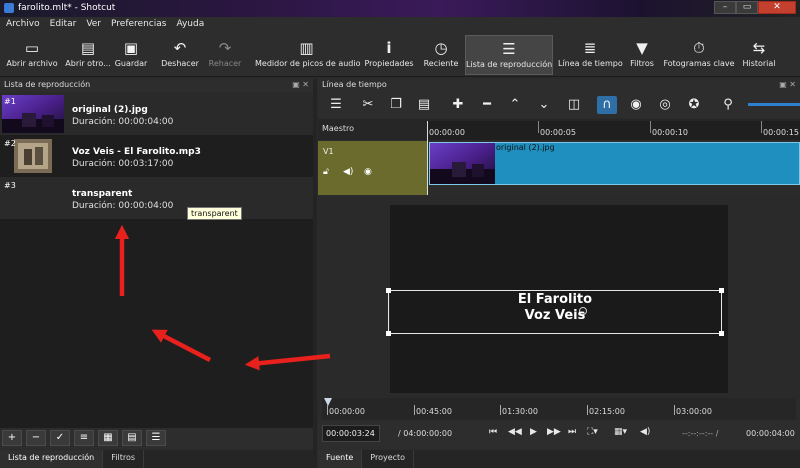 The image size is (800, 468). I want to click on tooltip: transparent, so click(214, 213).